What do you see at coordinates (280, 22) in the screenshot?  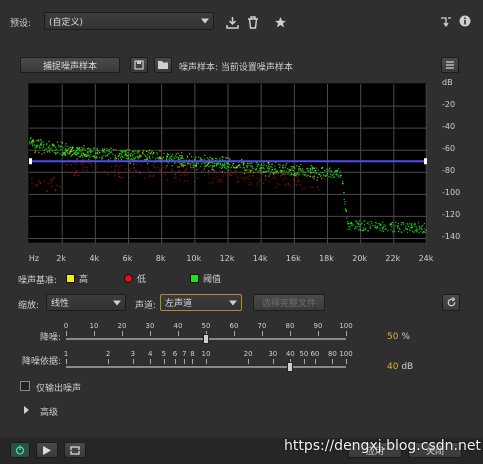 I see `favorite-star-icon` at bounding box center [280, 22].